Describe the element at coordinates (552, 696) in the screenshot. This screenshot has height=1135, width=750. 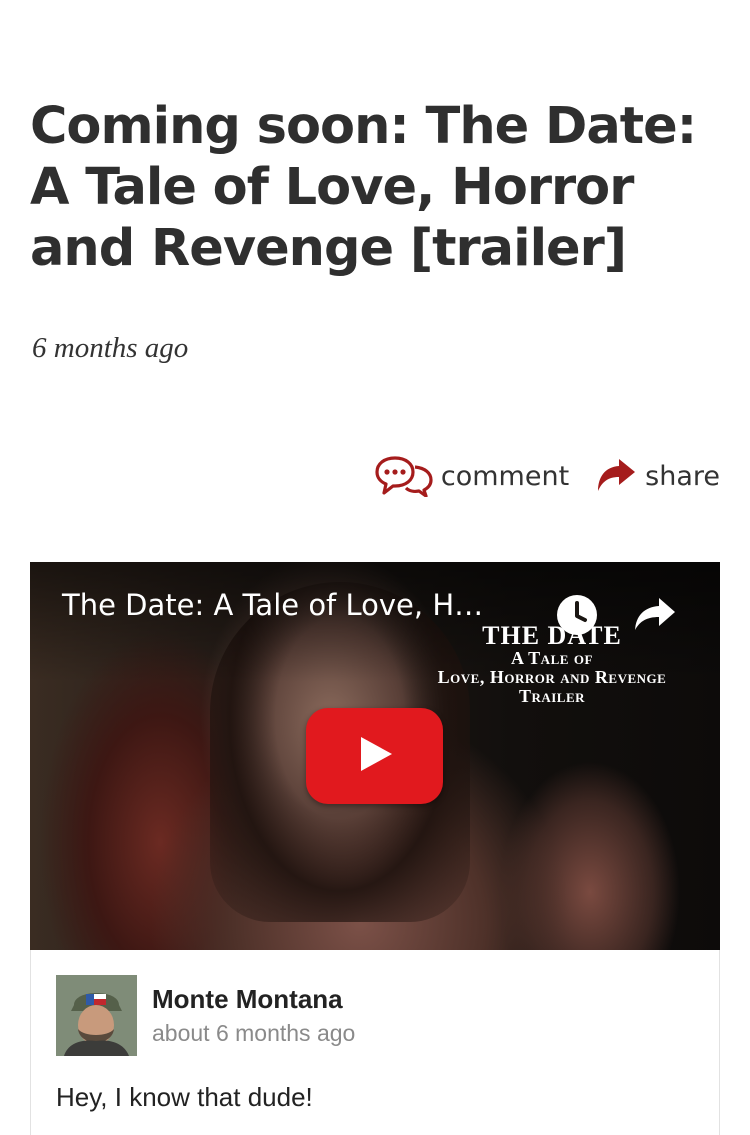
I see `title-card-line-3: Trailer` at that location.